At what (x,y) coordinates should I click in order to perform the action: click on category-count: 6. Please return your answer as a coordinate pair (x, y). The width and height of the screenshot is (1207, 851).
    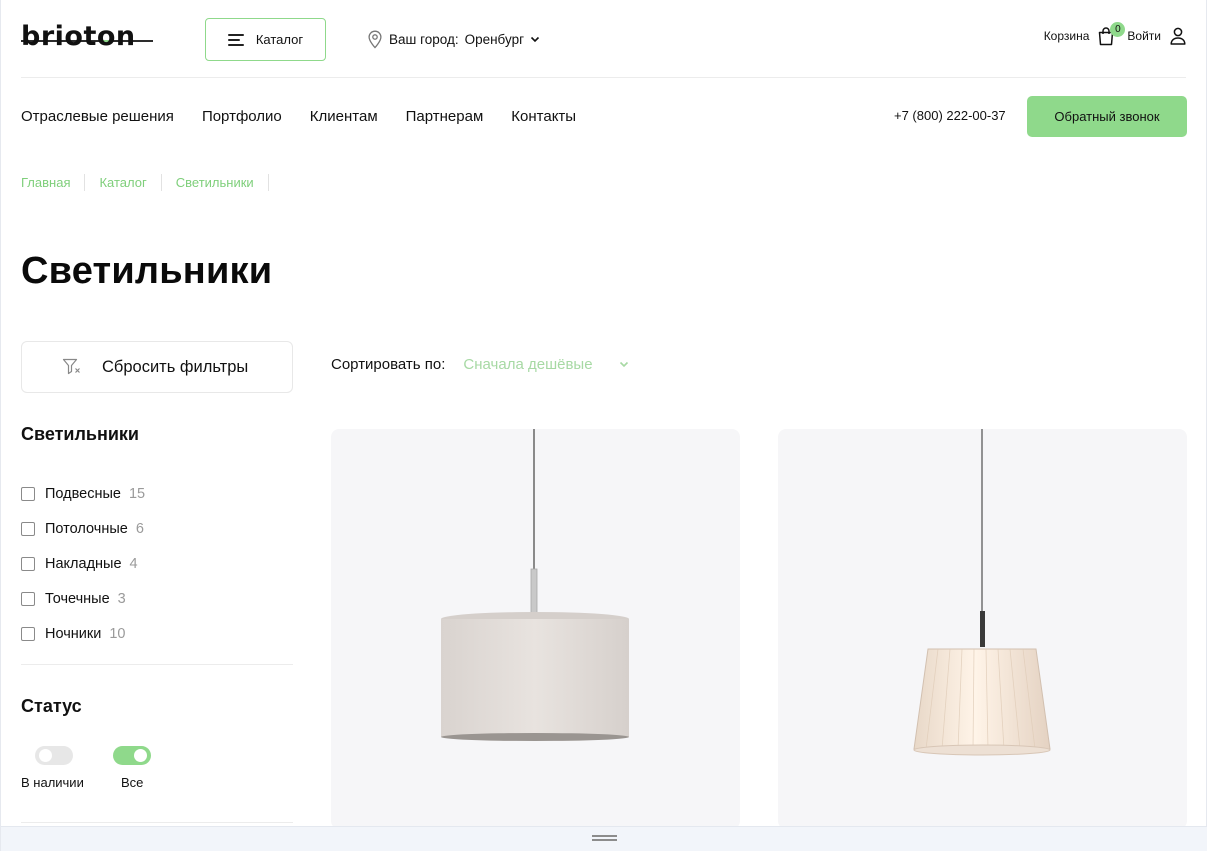
    Looking at the image, I should click on (139, 528).